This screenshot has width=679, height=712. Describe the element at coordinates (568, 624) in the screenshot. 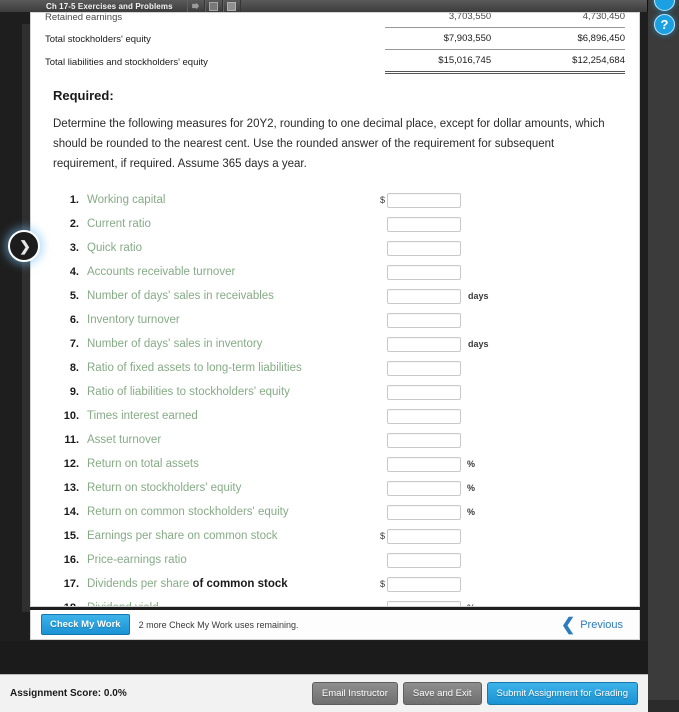

I see `chevron-left-icon: ❮` at that location.